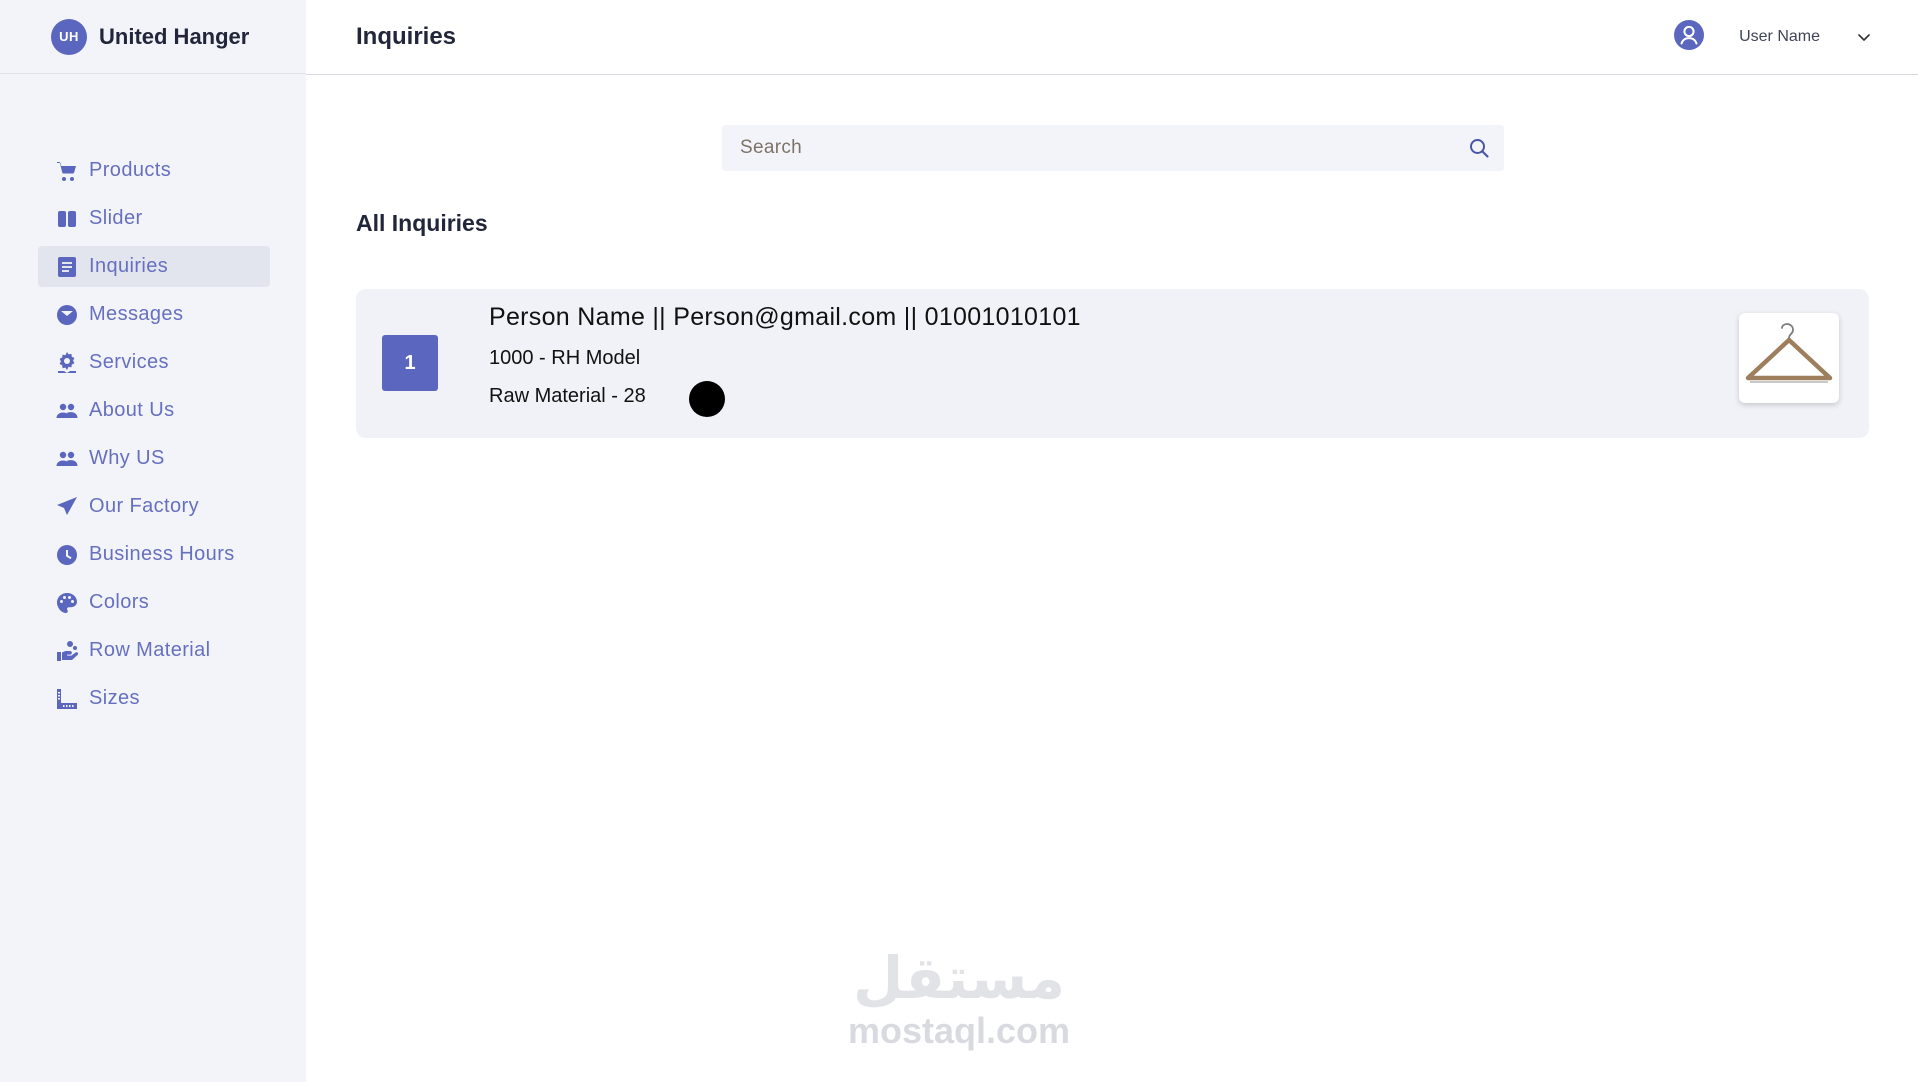 Image resolution: width=1918 pixels, height=1082 pixels. I want to click on watermark-latin: mostaql.com, so click(959, 1030).